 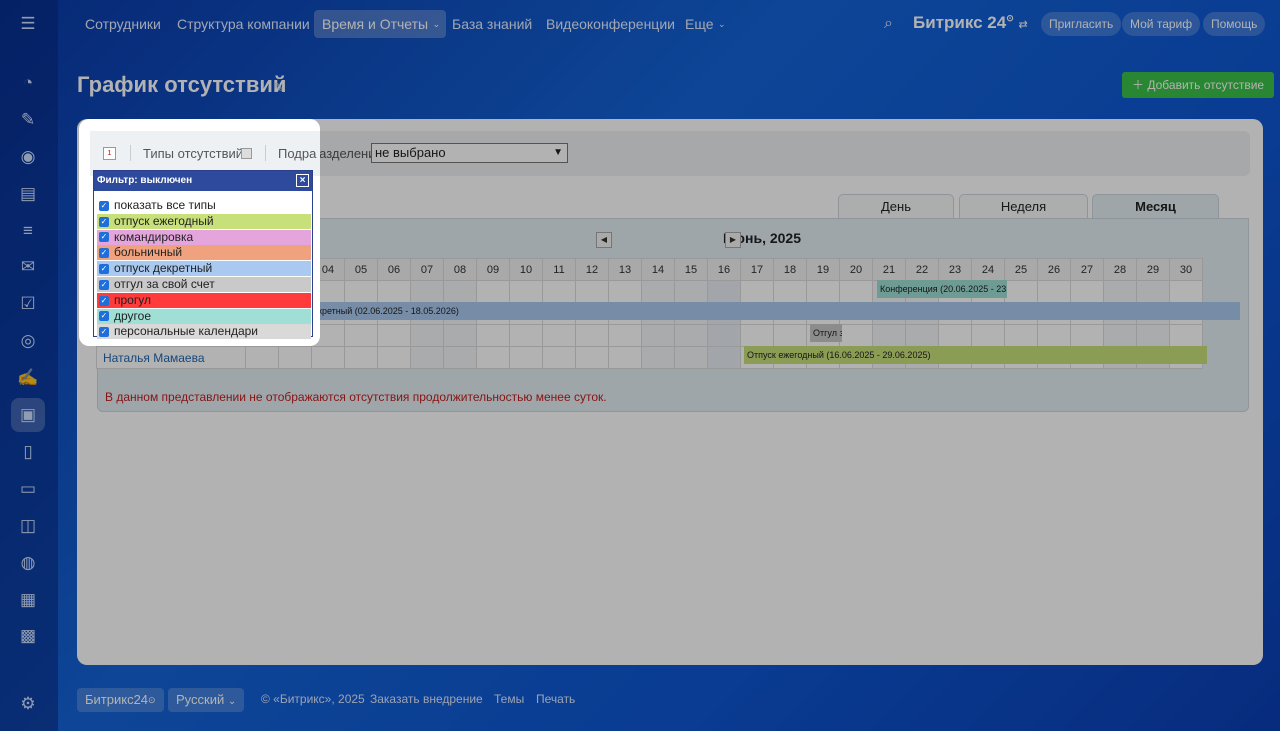 What do you see at coordinates (1155, 206) in the screenshot?
I see `tab-month: Месяц` at bounding box center [1155, 206].